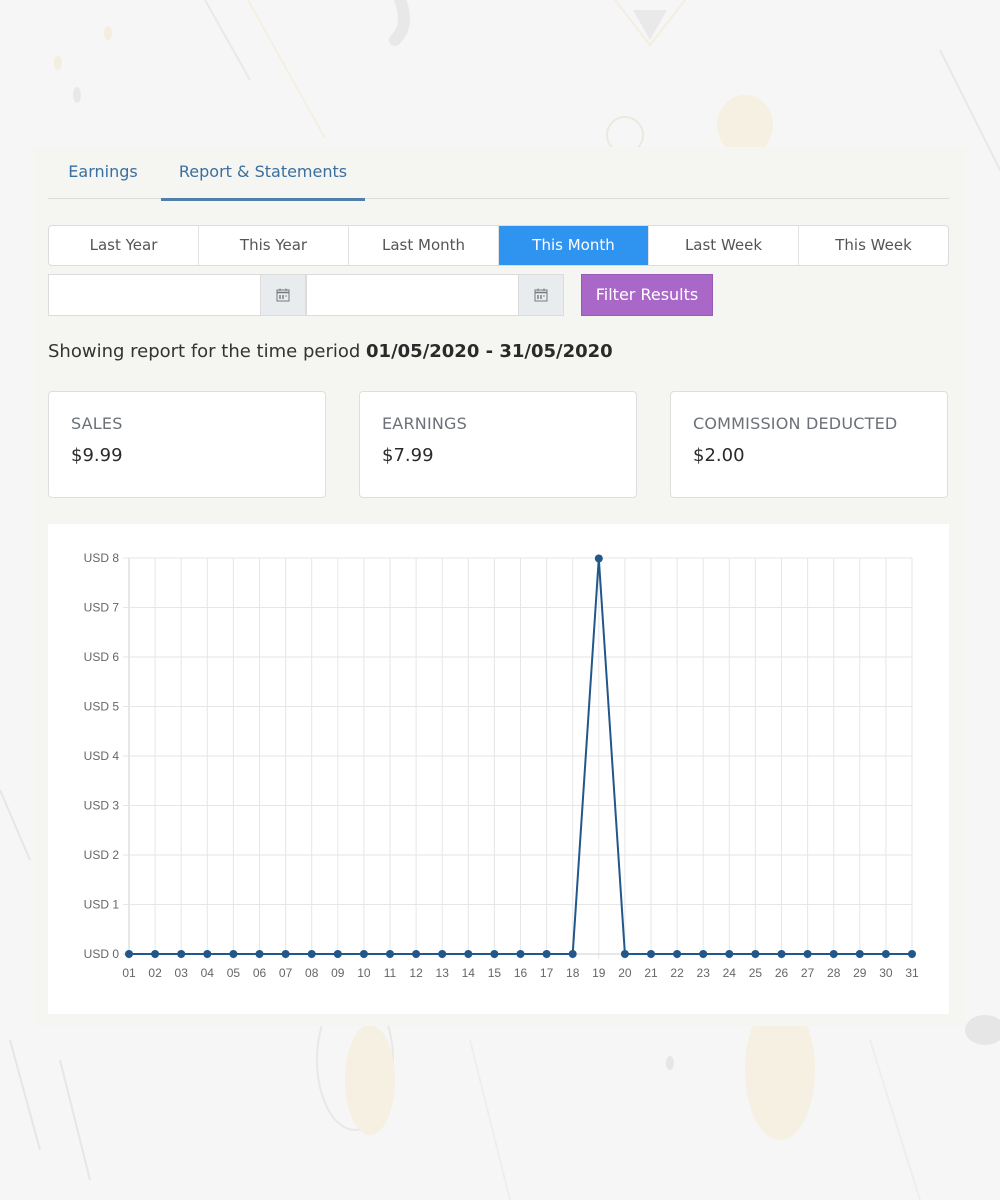 The image size is (1000, 1200). I want to click on commission-value: $2.00, so click(719, 455).